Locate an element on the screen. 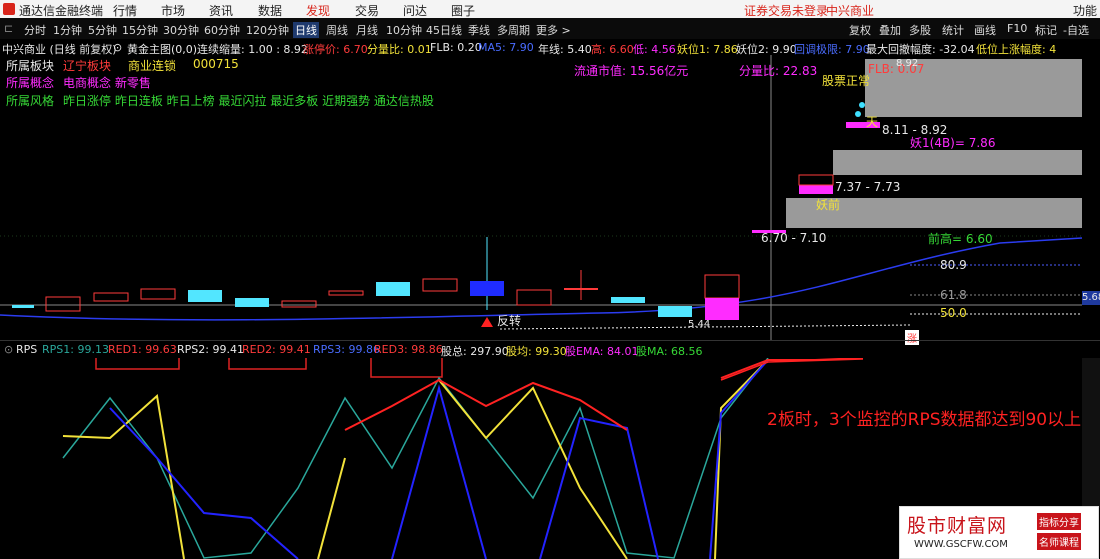  rps2-line-c is located at coordinates (533, 469).